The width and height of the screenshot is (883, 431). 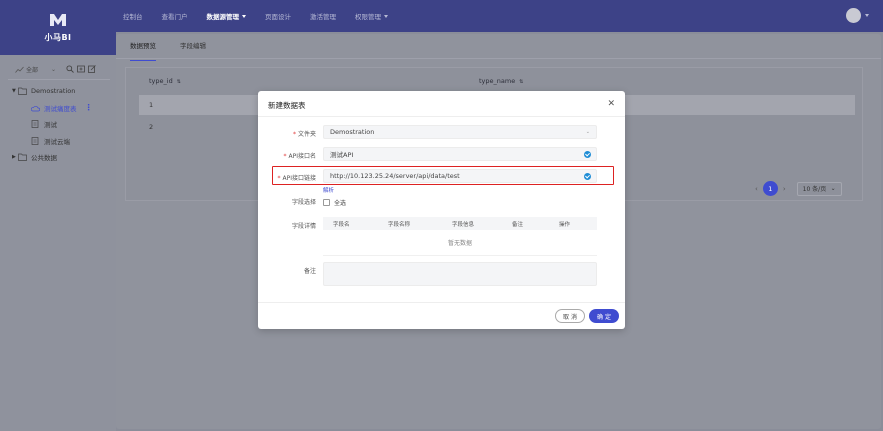 I want to click on table-header: 字段名 字段名称 字段信息 备注 操作, so click(x=460, y=223).